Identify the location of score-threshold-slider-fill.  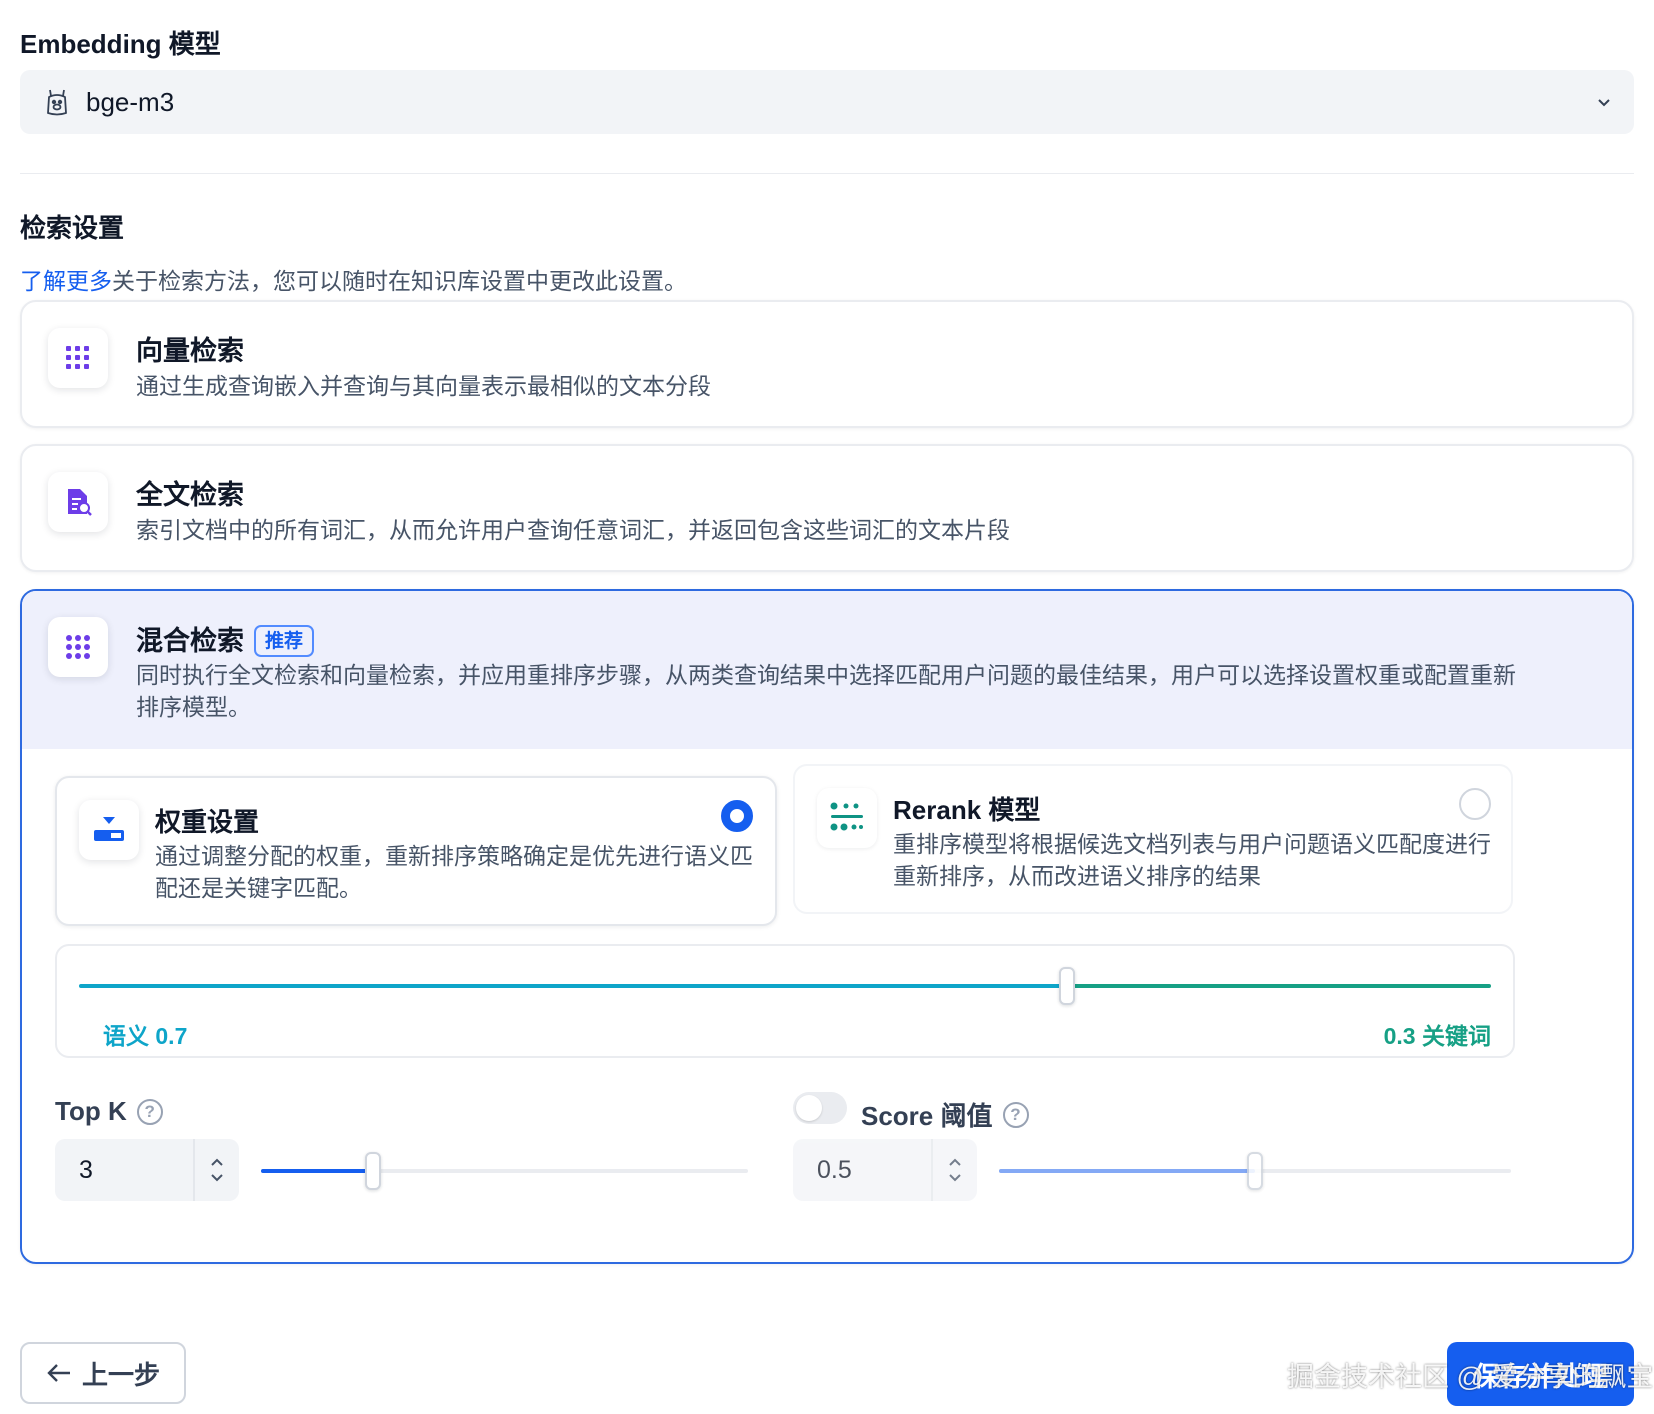
(1127, 1171).